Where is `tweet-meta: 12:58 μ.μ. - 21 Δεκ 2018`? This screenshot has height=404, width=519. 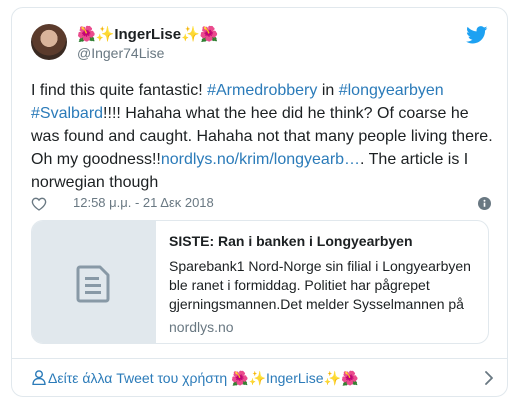
tweet-meta: 12:58 μ.μ. - 21 Δεκ 2018 is located at coordinates (262, 204).